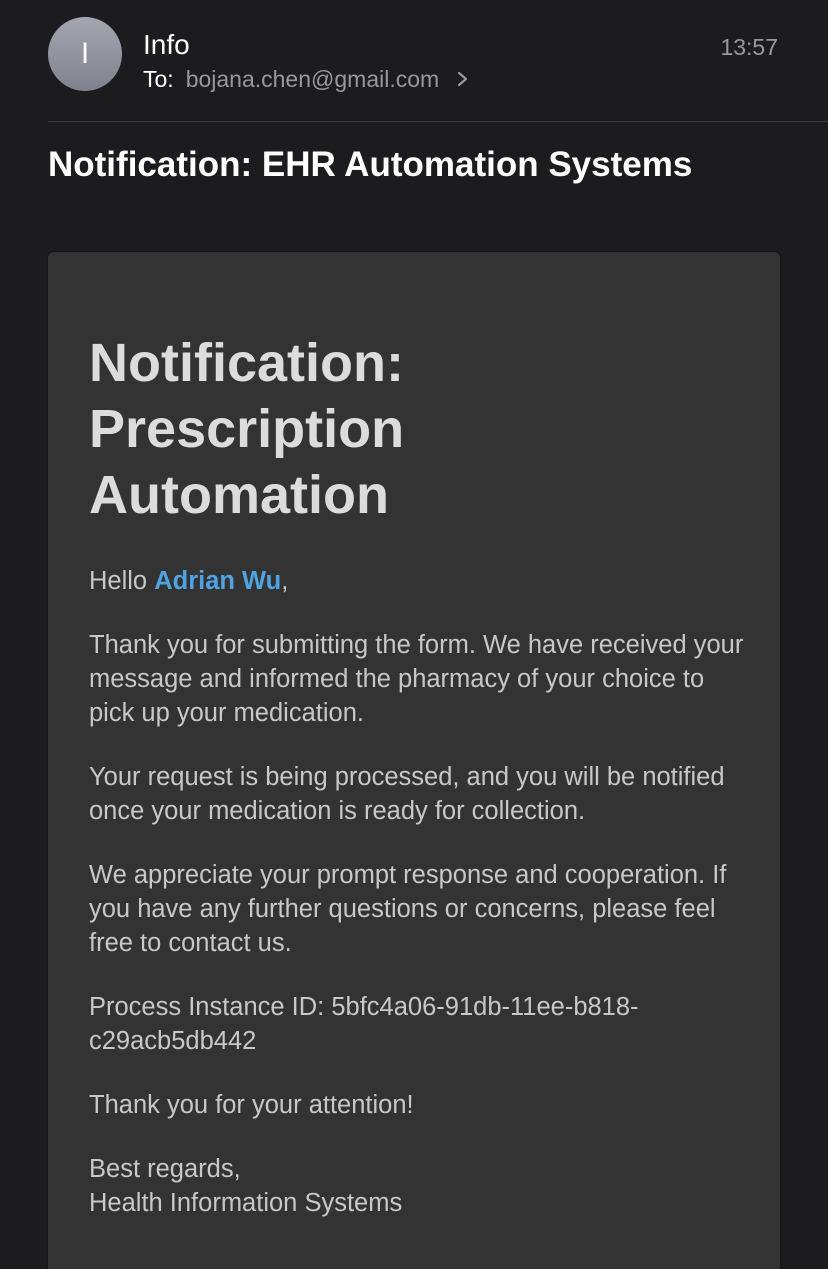  What do you see at coordinates (166, 45) in the screenshot?
I see `sender-name: Info` at bounding box center [166, 45].